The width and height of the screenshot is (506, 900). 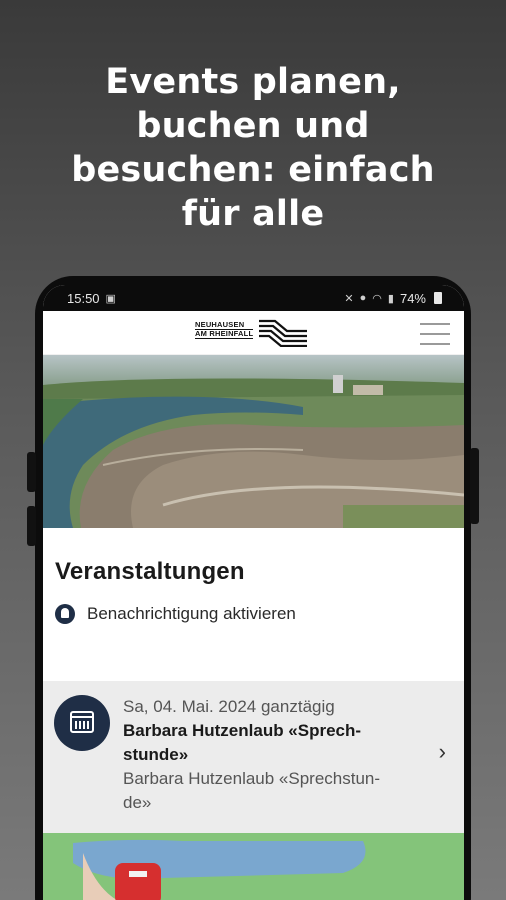 I want to click on location-icon: ●, so click(x=363, y=298).